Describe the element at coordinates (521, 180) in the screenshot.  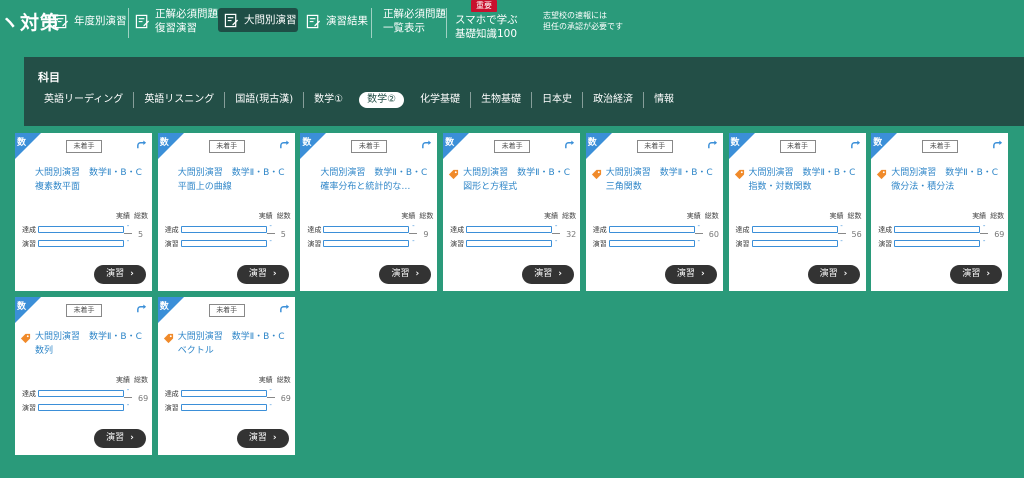
I see `card-title: 大問別演習 数学Ⅱ・B・C 図形と方程式` at that location.